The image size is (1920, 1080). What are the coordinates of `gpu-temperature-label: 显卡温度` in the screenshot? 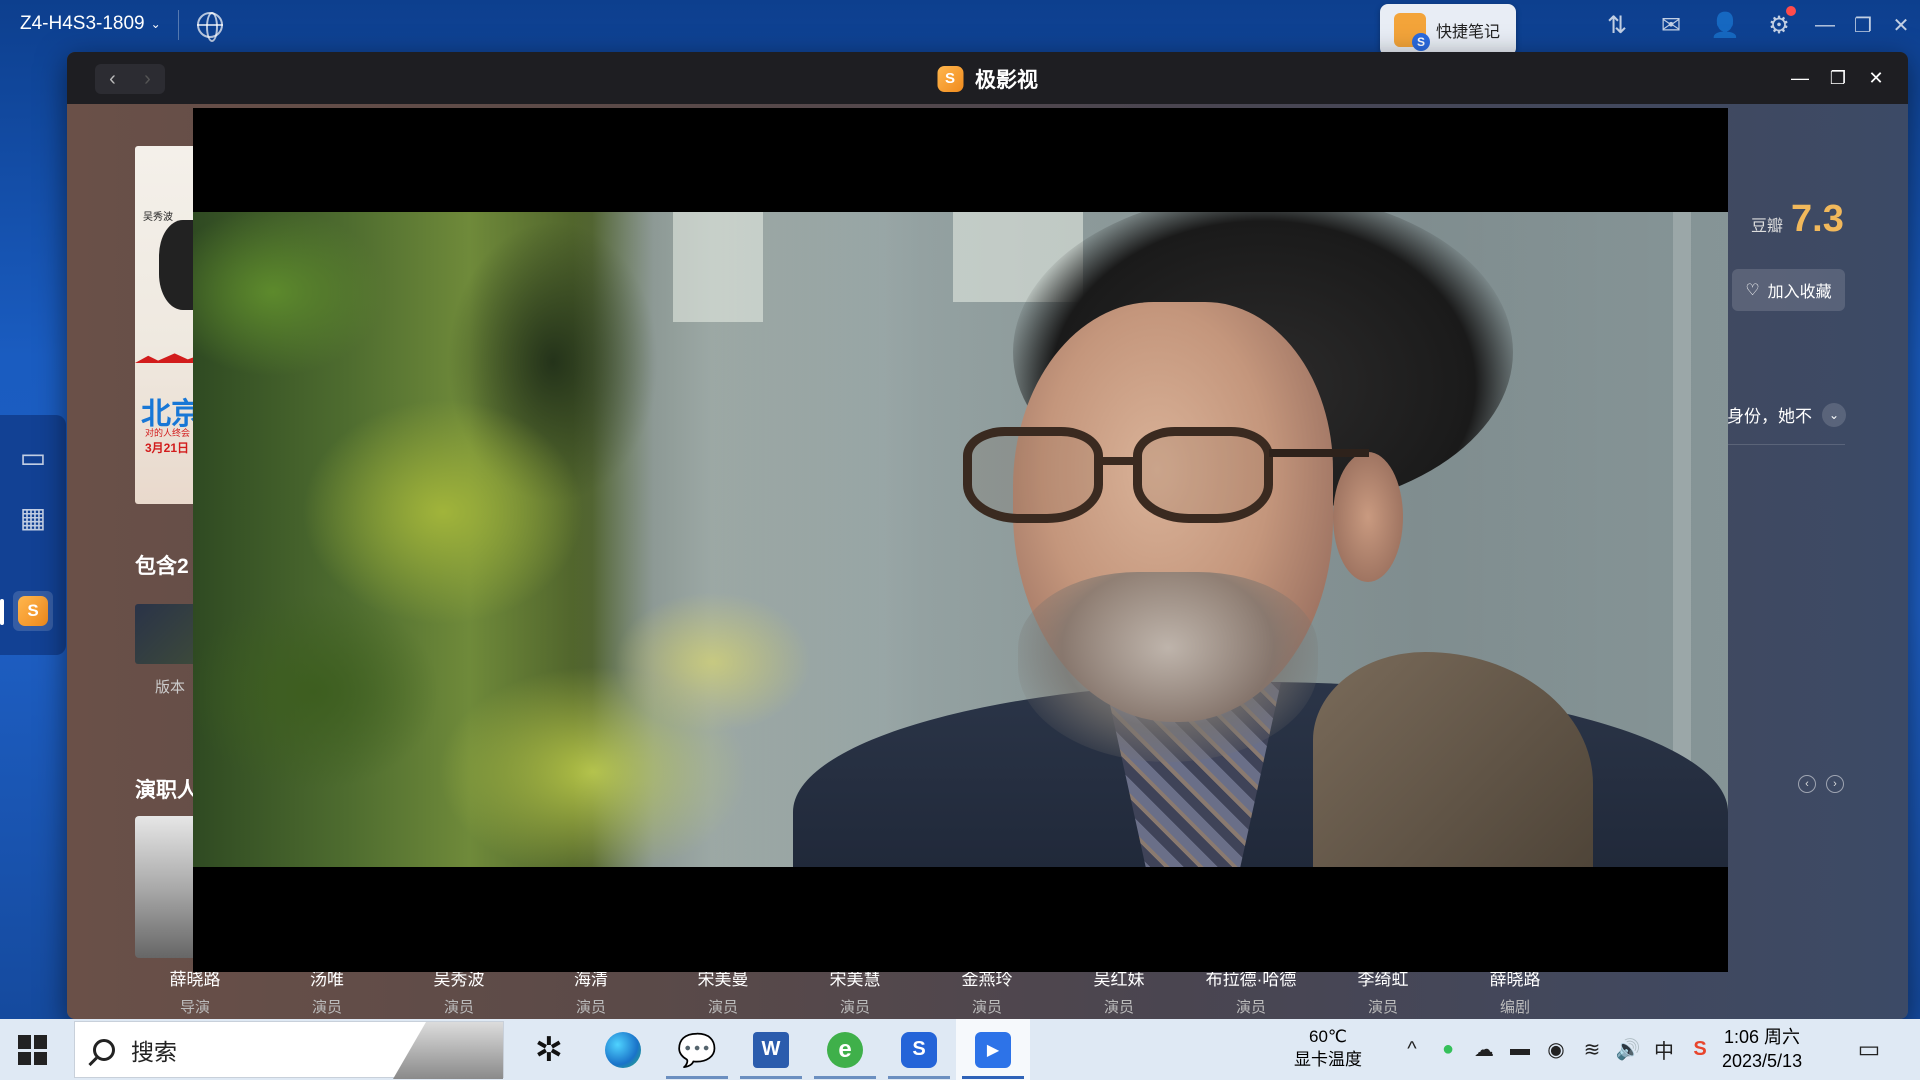 It's located at (1328, 1059).